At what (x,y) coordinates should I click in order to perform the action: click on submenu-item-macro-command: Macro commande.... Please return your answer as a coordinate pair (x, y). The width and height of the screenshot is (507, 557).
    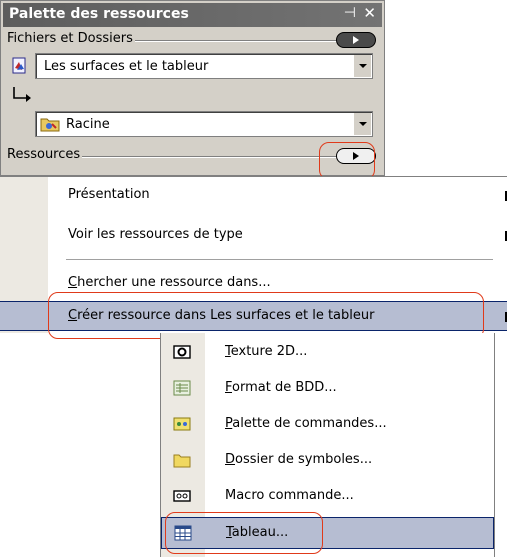
    Looking at the image, I should click on (327, 496).